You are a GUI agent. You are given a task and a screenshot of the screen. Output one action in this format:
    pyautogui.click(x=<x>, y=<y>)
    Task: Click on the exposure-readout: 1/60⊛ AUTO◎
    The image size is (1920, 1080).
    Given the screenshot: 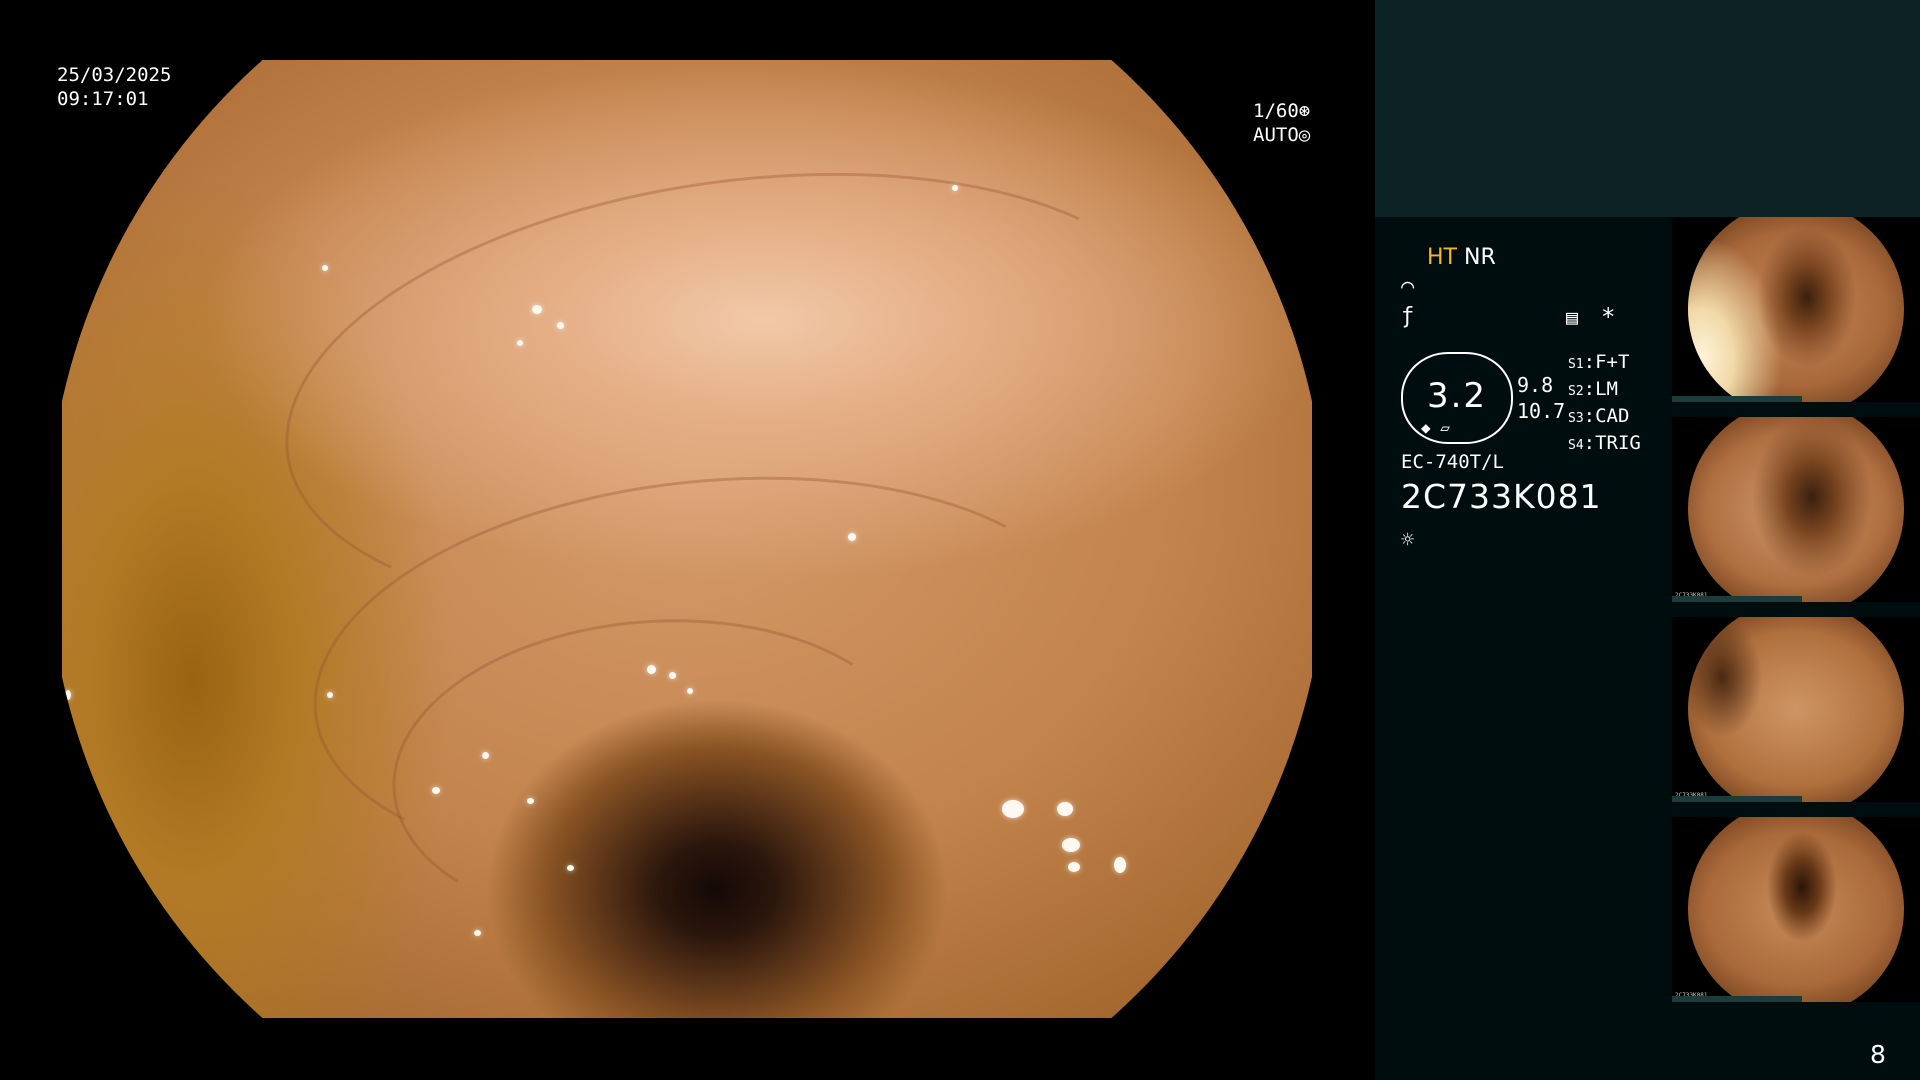 What is the action you would take?
    pyautogui.click(x=1281, y=123)
    